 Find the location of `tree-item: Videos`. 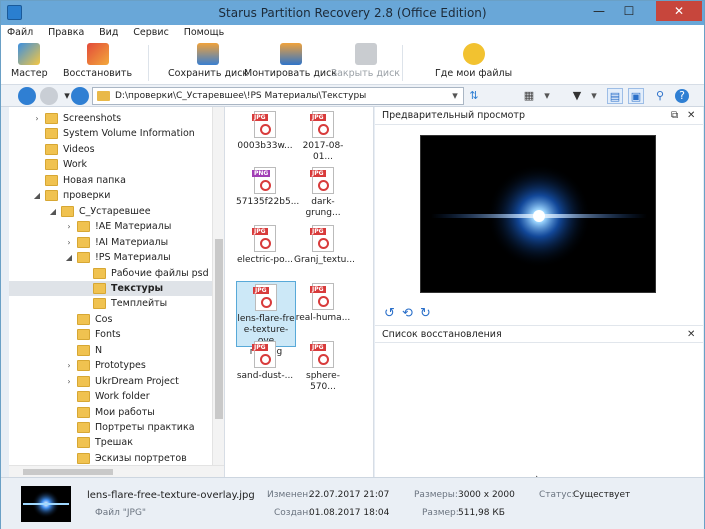

tree-item: Videos is located at coordinates (110, 149).